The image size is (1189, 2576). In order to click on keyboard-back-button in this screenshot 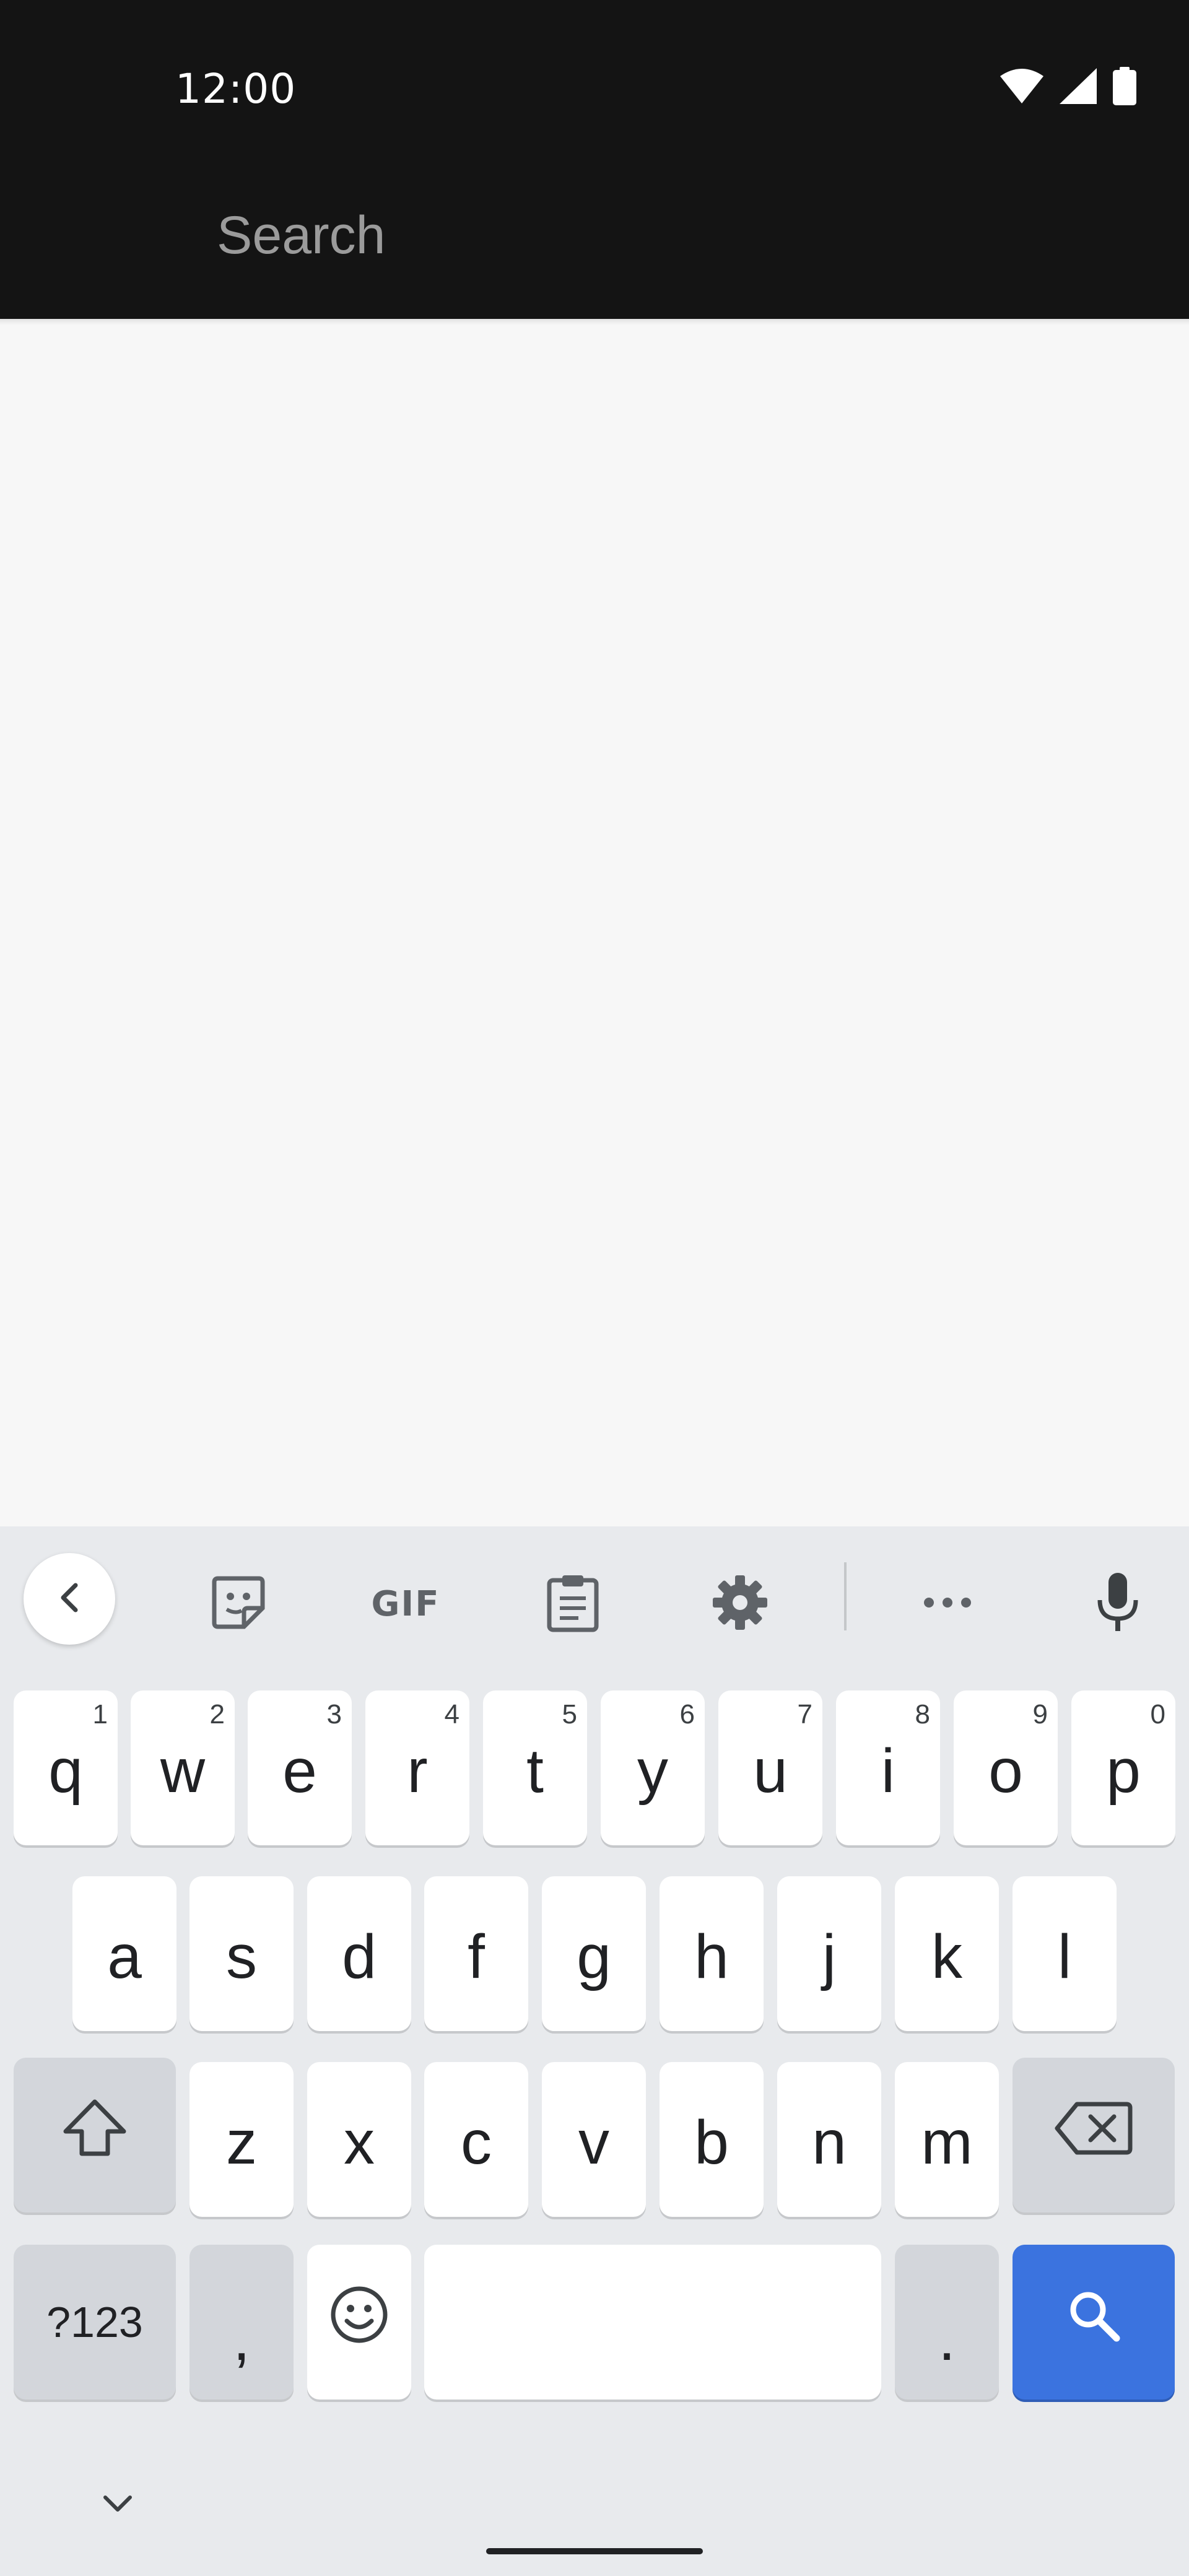, I will do `click(69, 1599)`.